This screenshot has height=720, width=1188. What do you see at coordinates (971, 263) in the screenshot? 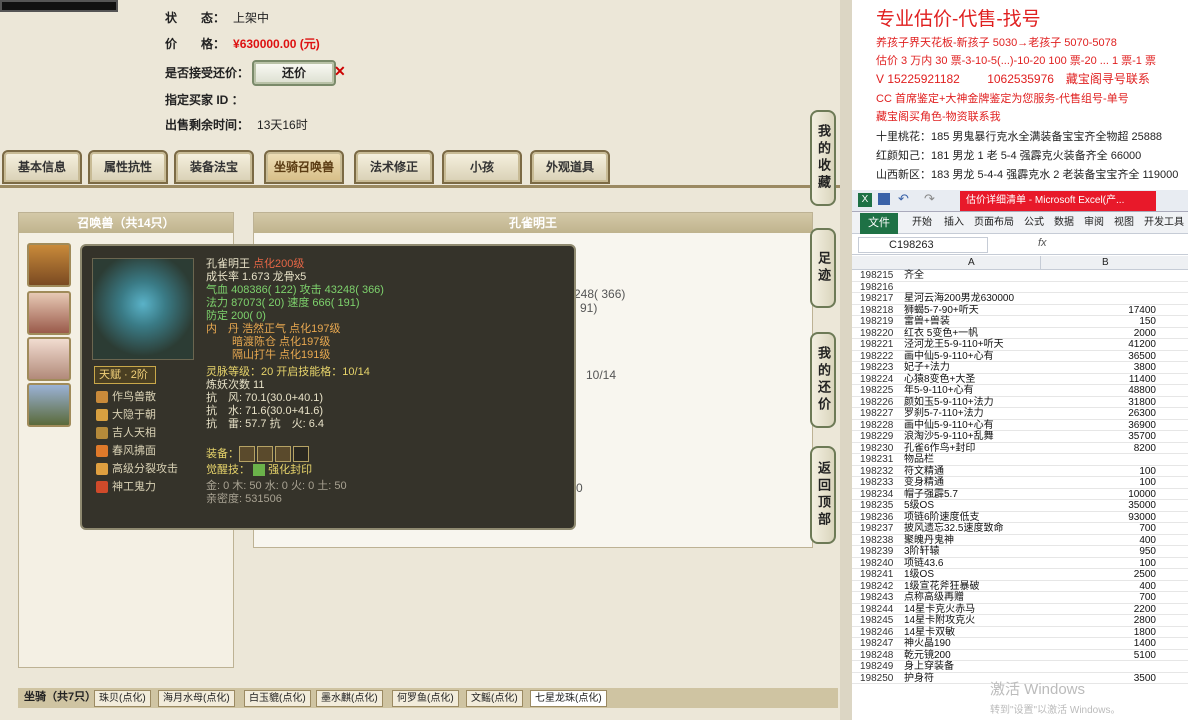
I see `column-header-a: A` at bounding box center [971, 263].